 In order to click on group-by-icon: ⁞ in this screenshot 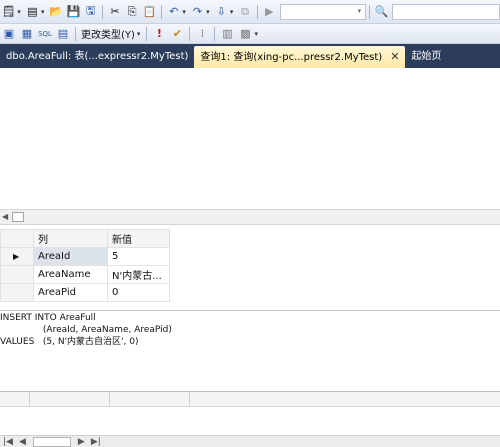, I will do `click(202, 34)`.